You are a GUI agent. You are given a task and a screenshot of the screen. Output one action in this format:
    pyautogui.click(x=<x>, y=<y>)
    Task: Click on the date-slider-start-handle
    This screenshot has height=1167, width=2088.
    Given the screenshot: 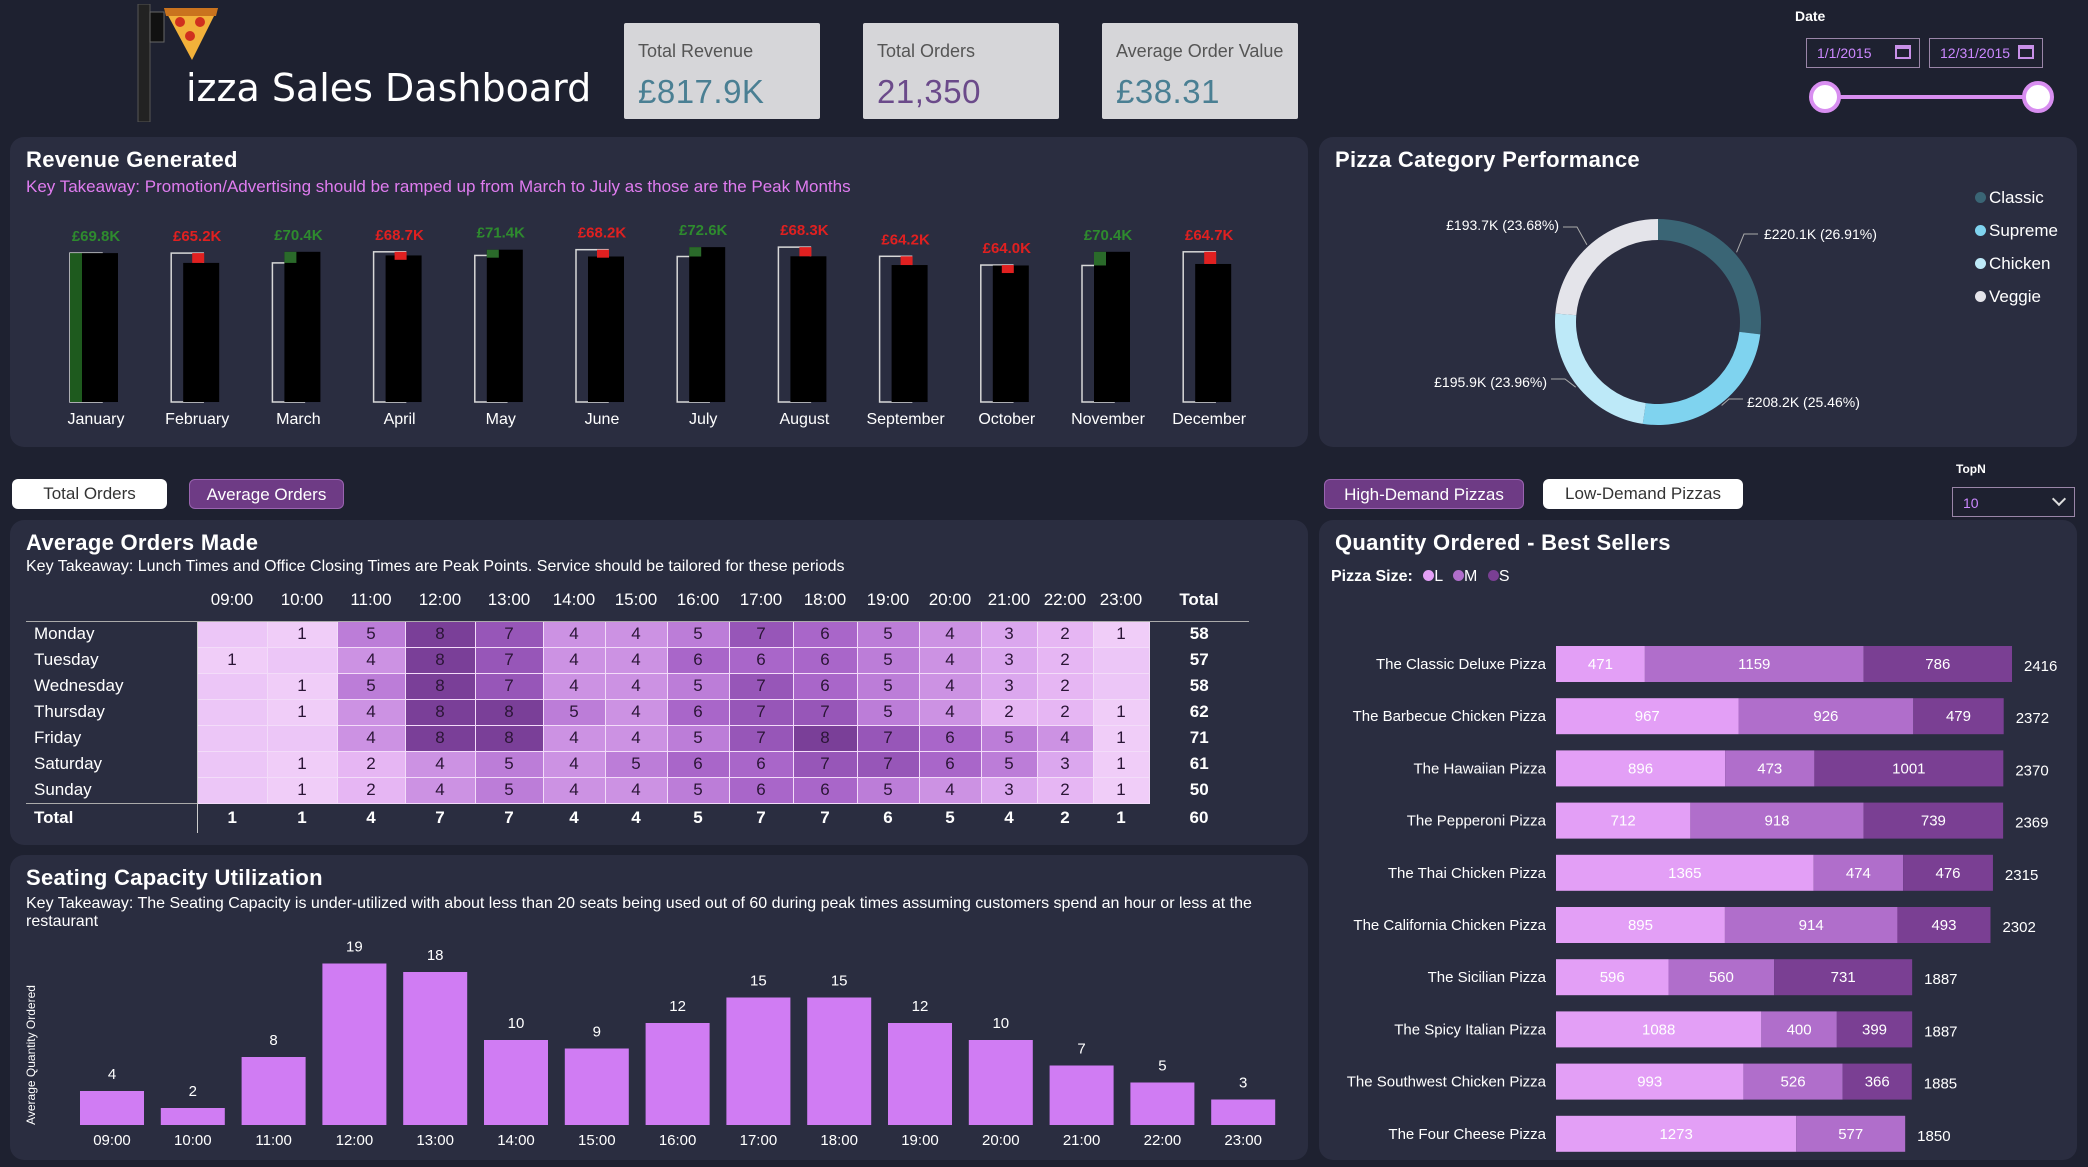 What is the action you would take?
    pyautogui.click(x=1825, y=97)
    